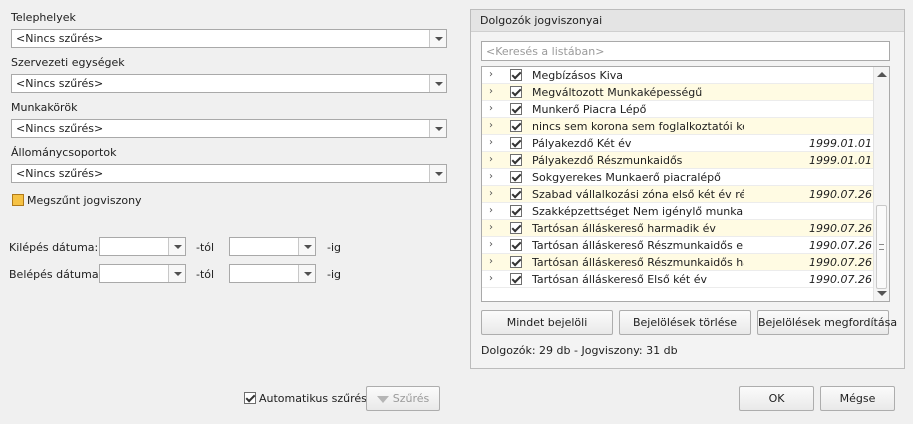 This screenshot has height=424, width=913. I want to click on list-item: › Pályakezdő Részmunkaidős 1999.01.01, so click(678, 160).